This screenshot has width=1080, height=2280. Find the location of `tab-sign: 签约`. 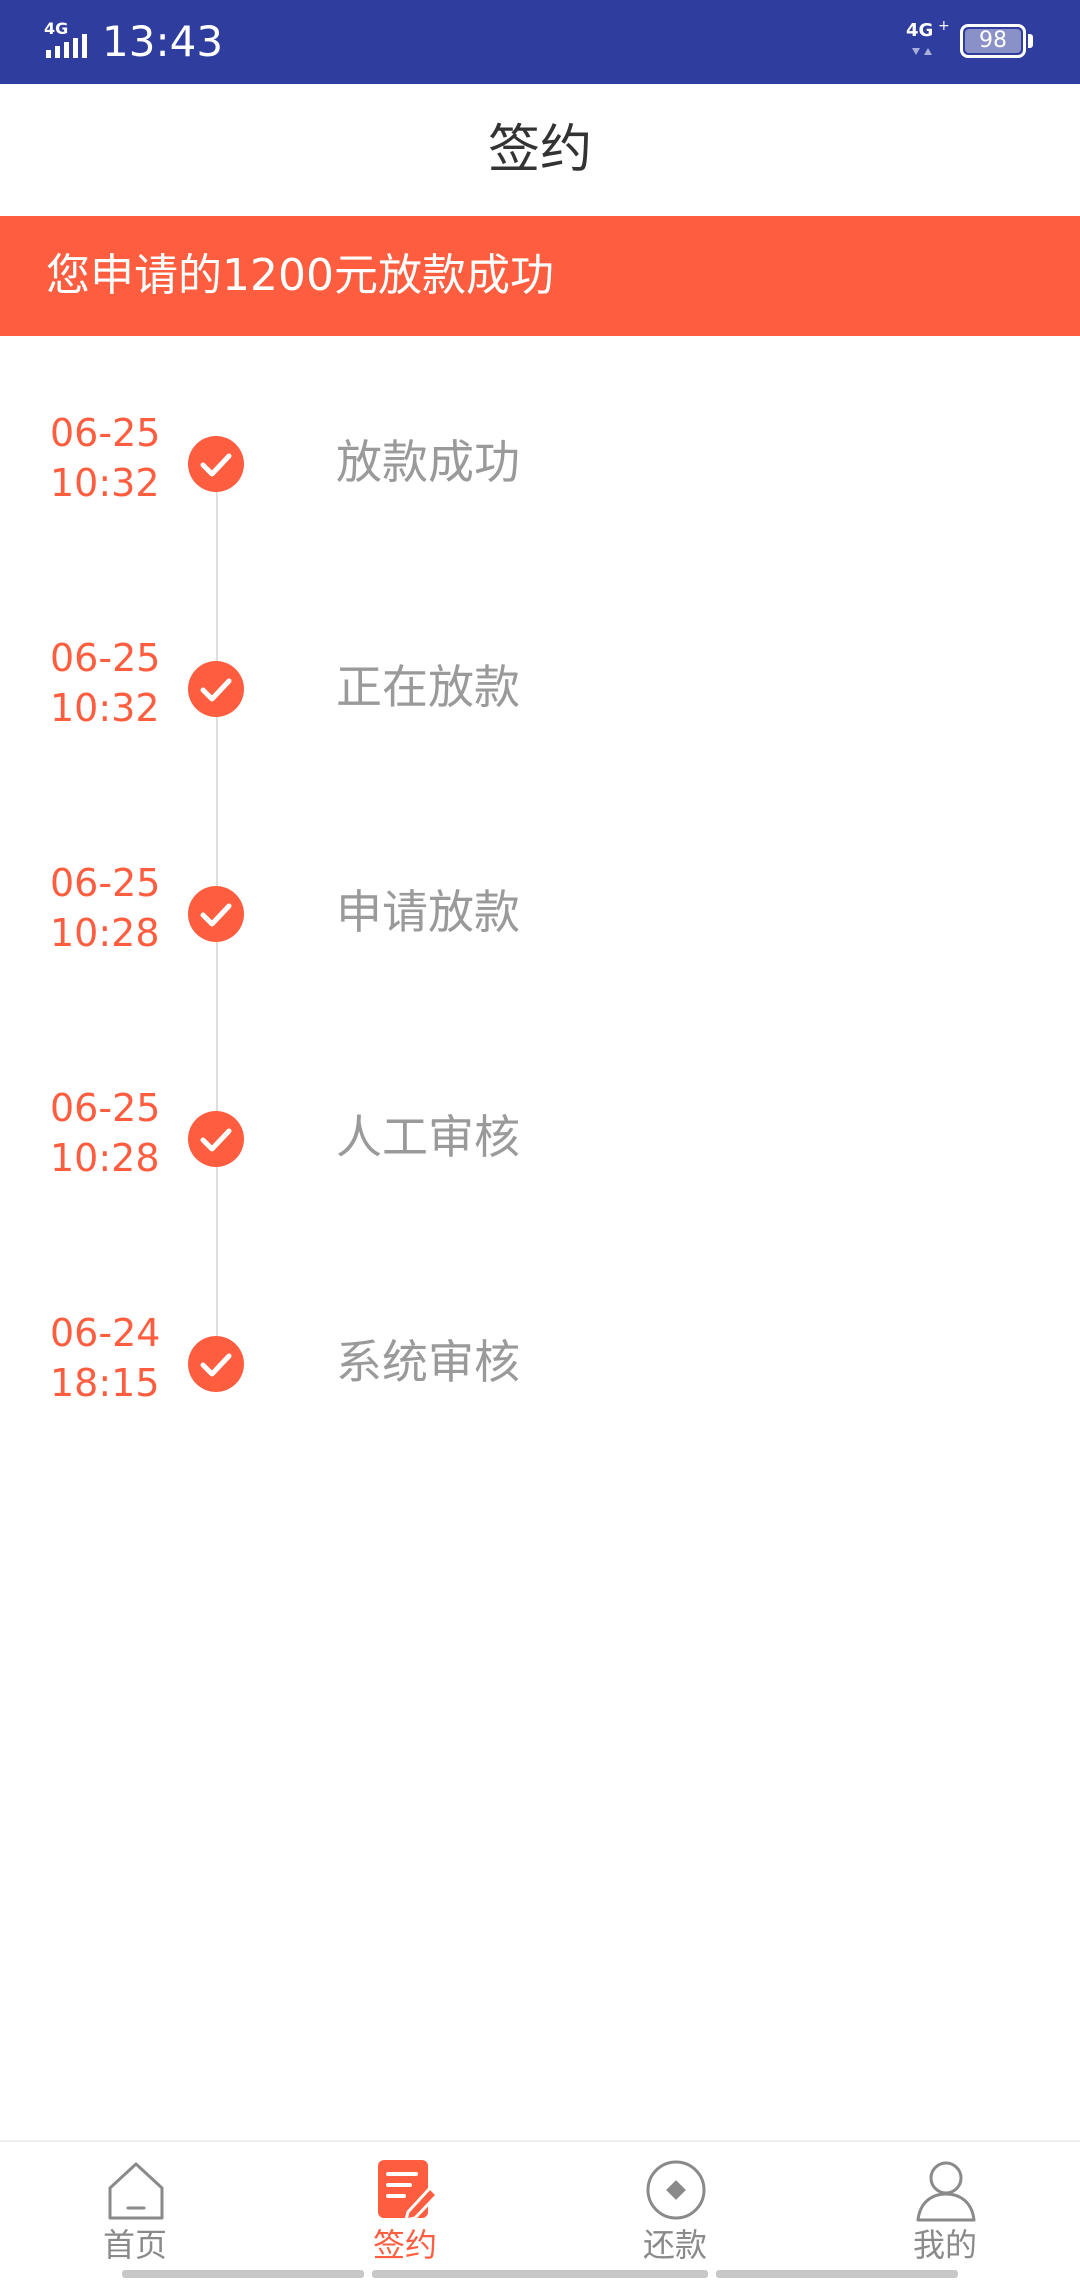

tab-sign: 签约 is located at coordinates (405, 2205).